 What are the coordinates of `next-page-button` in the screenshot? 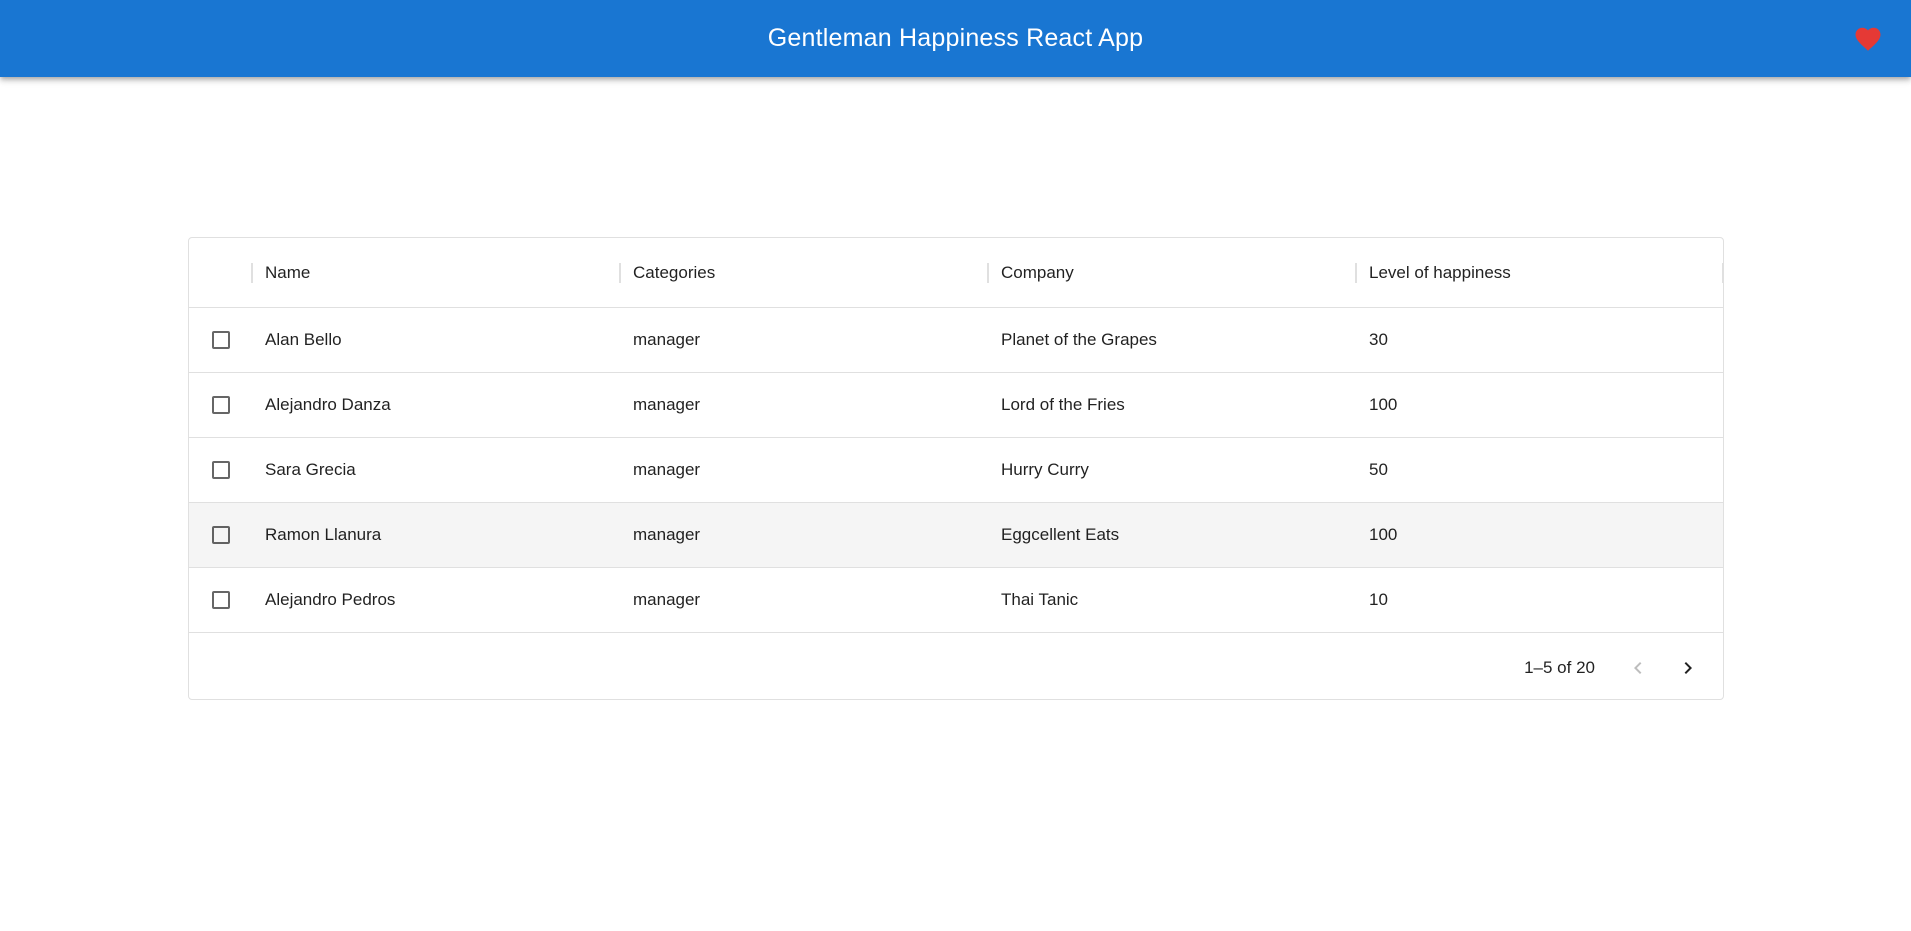 It's located at (1688, 668).